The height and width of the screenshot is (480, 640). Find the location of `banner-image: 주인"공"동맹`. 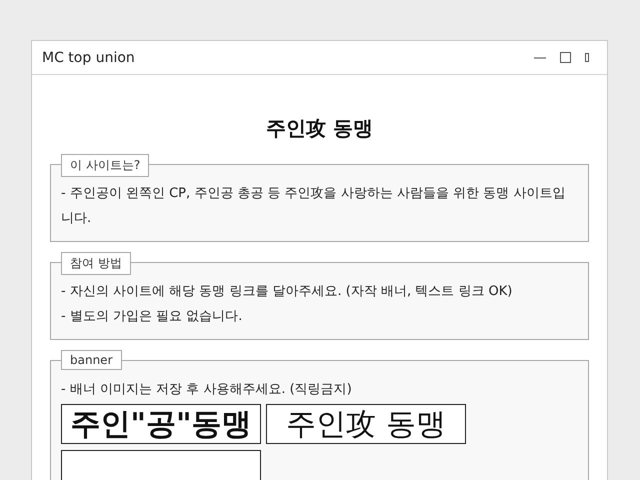

banner-image: 주인"공"동맹 is located at coordinates (161, 424).